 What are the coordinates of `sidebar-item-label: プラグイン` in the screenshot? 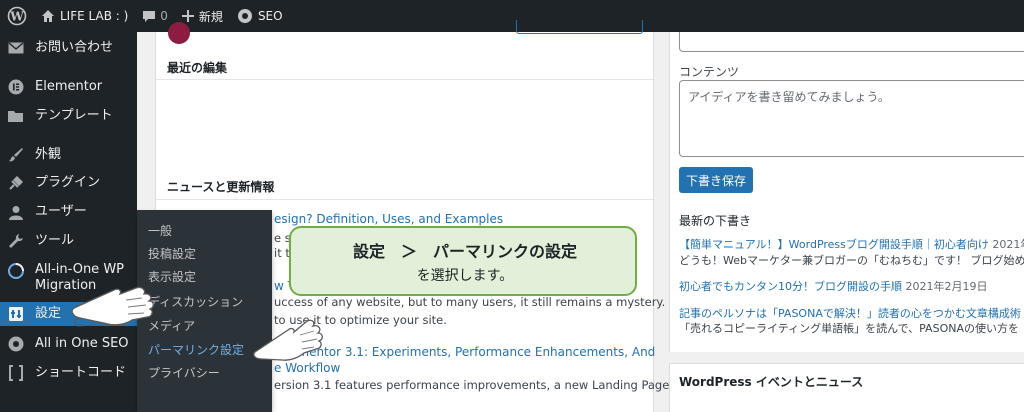 It's located at (68, 182).